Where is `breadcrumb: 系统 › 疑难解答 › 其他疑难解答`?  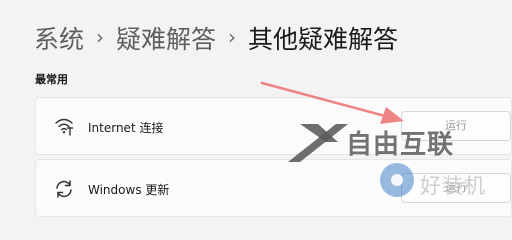 breadcrumb: 系统 › 疑难解答 › 其他疑难解答 is located at coordinates (216, 38).